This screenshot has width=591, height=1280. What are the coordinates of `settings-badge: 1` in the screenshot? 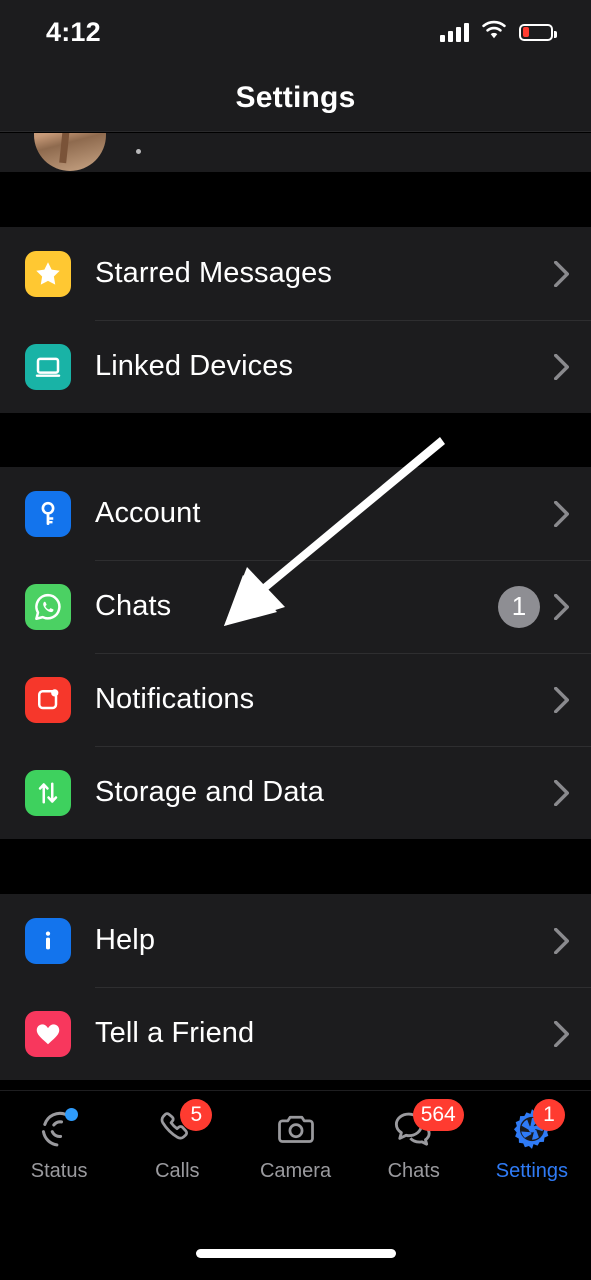 It's located at (548, 1115).